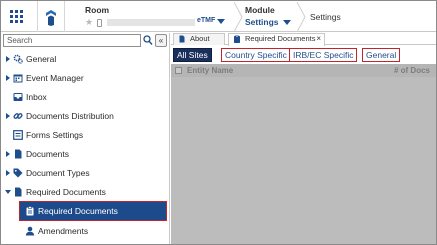  I want to click on sidebar-item-documents-distribution: Documents Distribution, so click(85, 116).